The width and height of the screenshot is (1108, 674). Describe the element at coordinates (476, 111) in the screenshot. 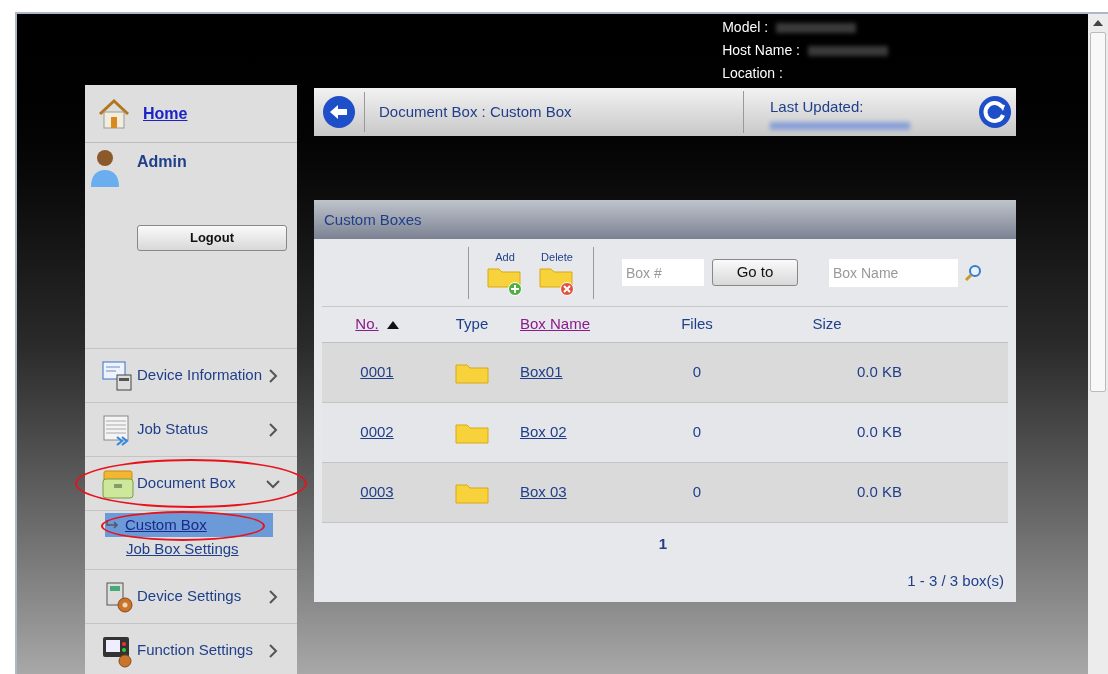

I see `breadcrumb-path: Document Box : Custom Box` at that location.